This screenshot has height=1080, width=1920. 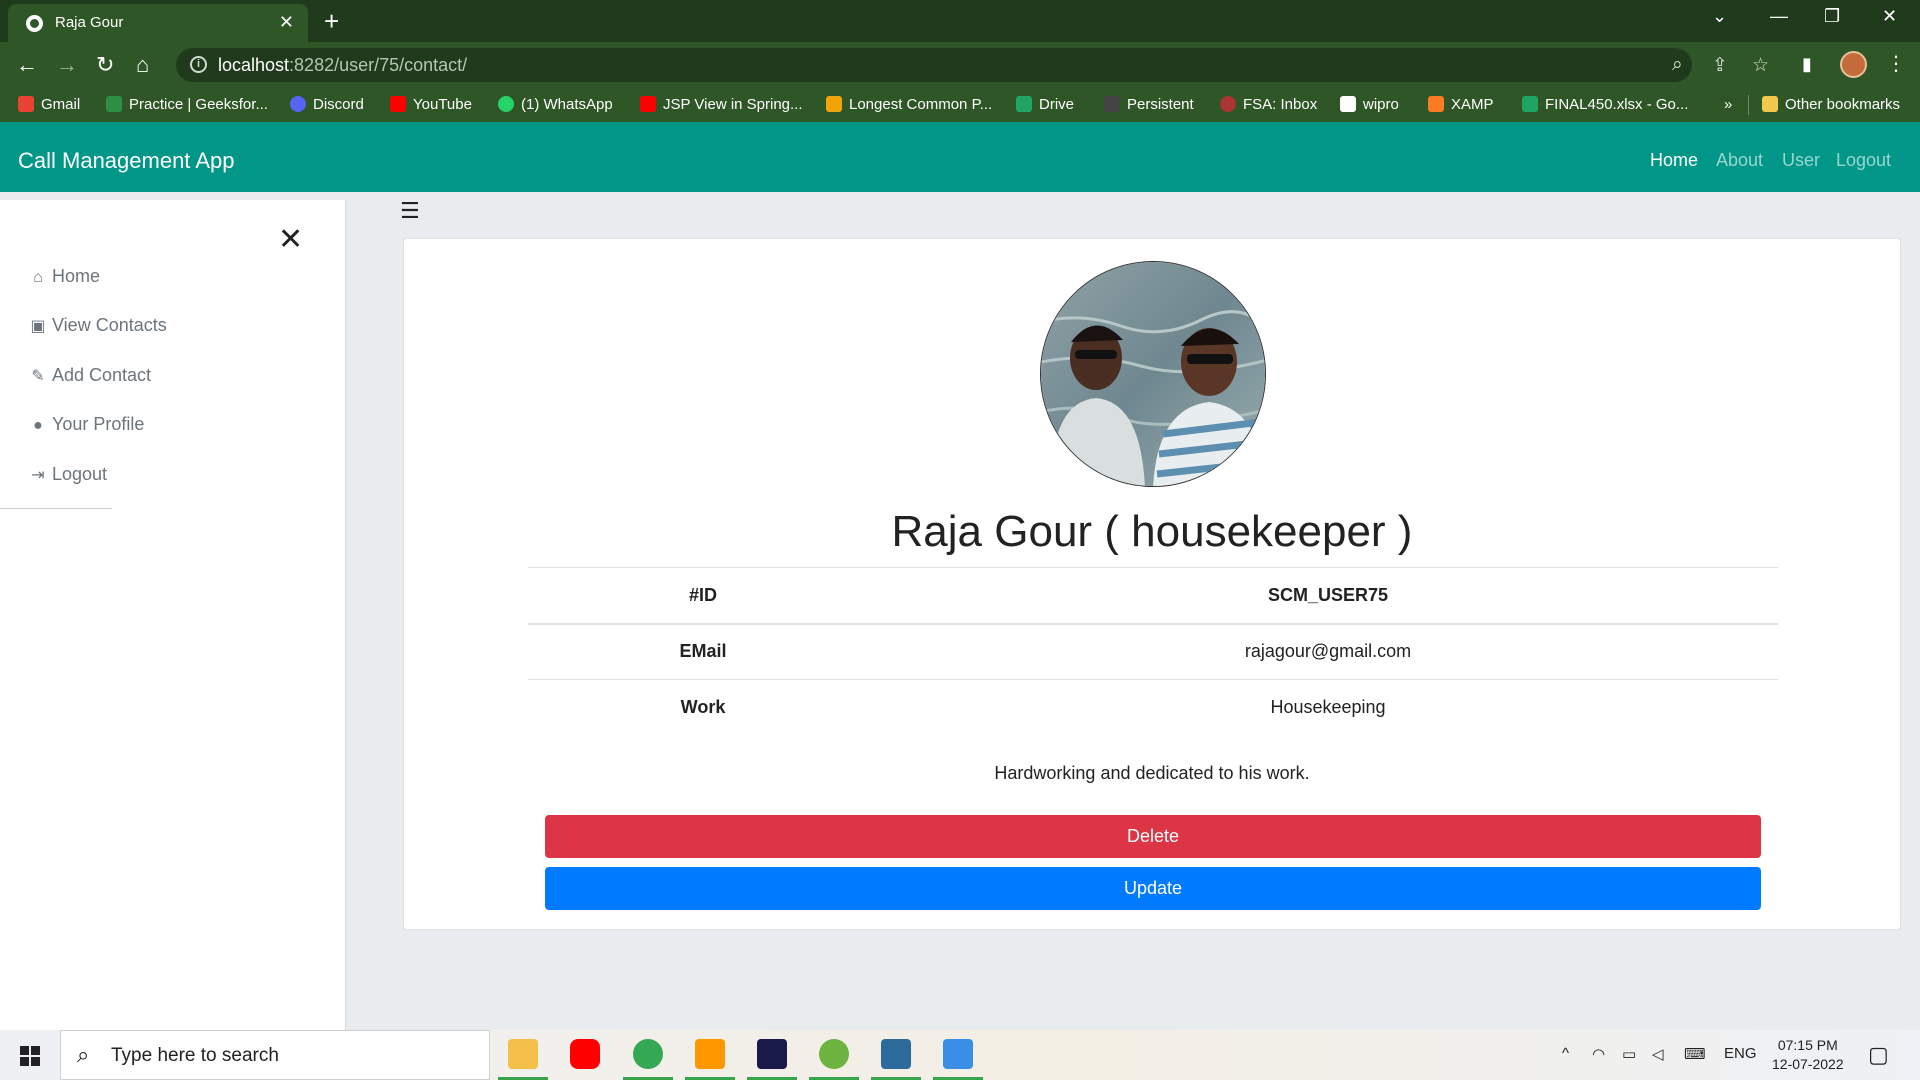 What do you see at coordinates (1152, 773) in the screenshot?
I see `contact-description: Hardworking and dedicated to his work.` at bounding box center [1152, 773].